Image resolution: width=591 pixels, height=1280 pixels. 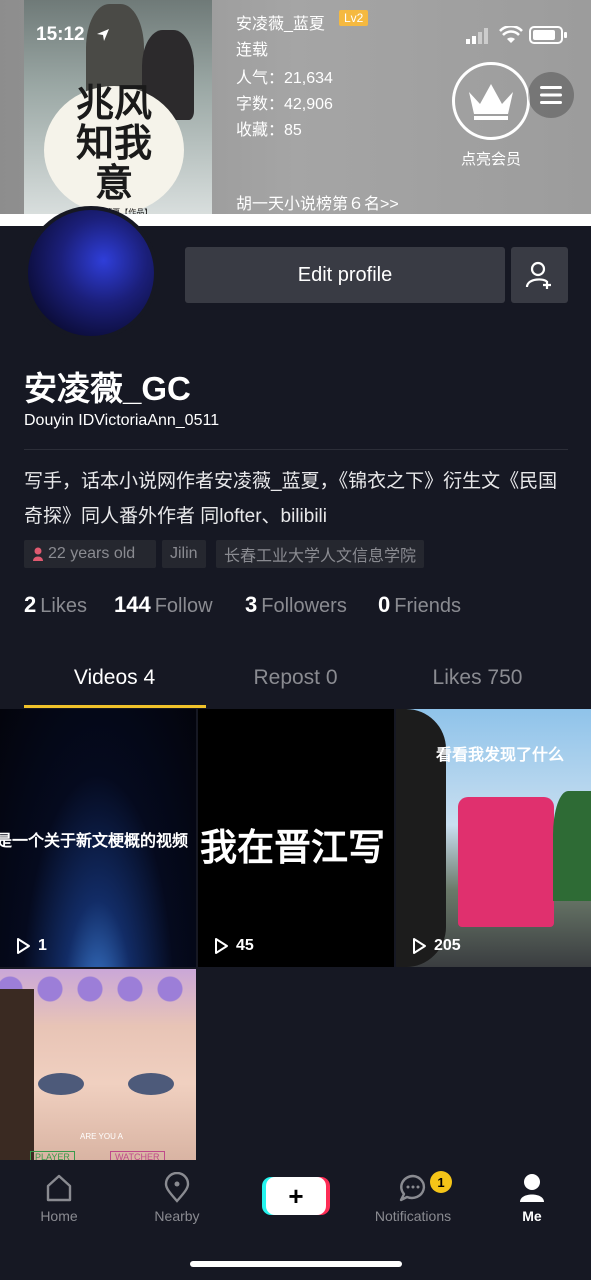 I want to click on tab-videos: Videos 4, so click(x=114, y=678).